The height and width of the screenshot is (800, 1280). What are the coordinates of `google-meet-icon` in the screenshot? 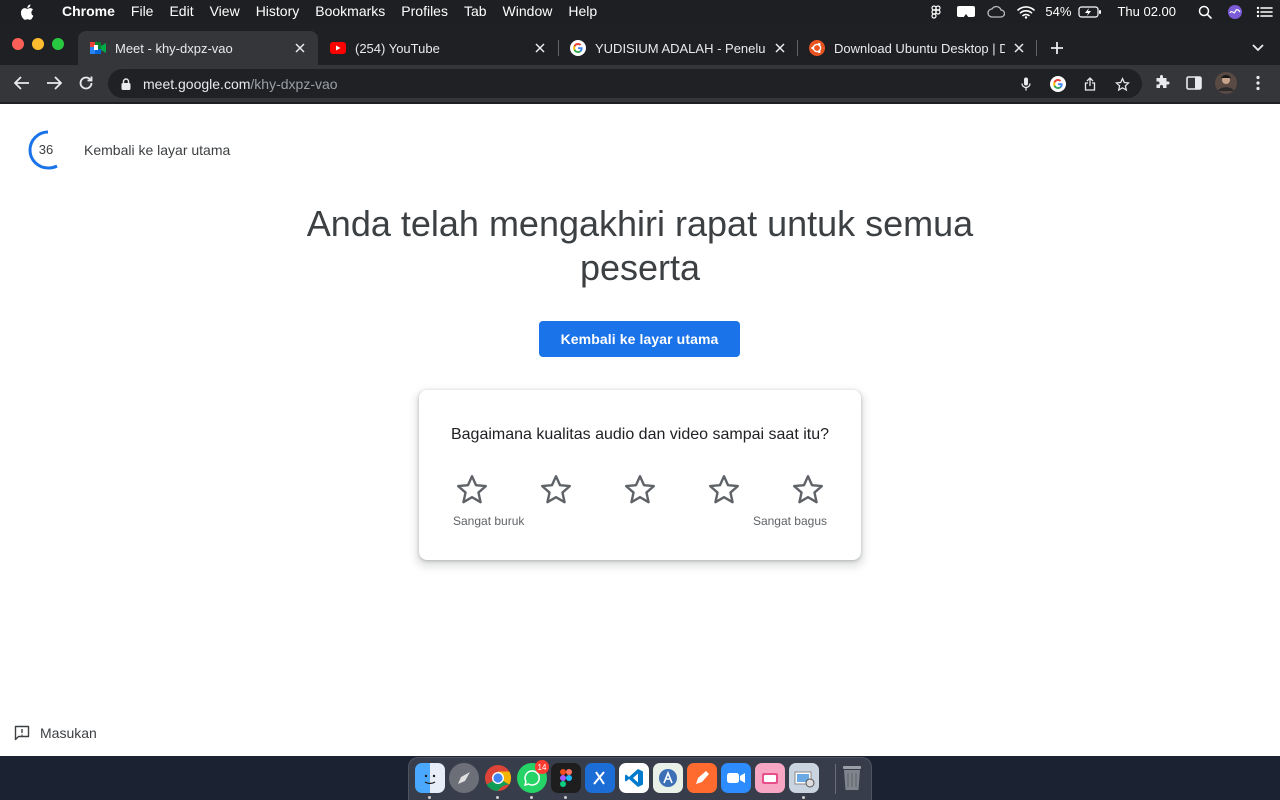 It's located at (98, 48).